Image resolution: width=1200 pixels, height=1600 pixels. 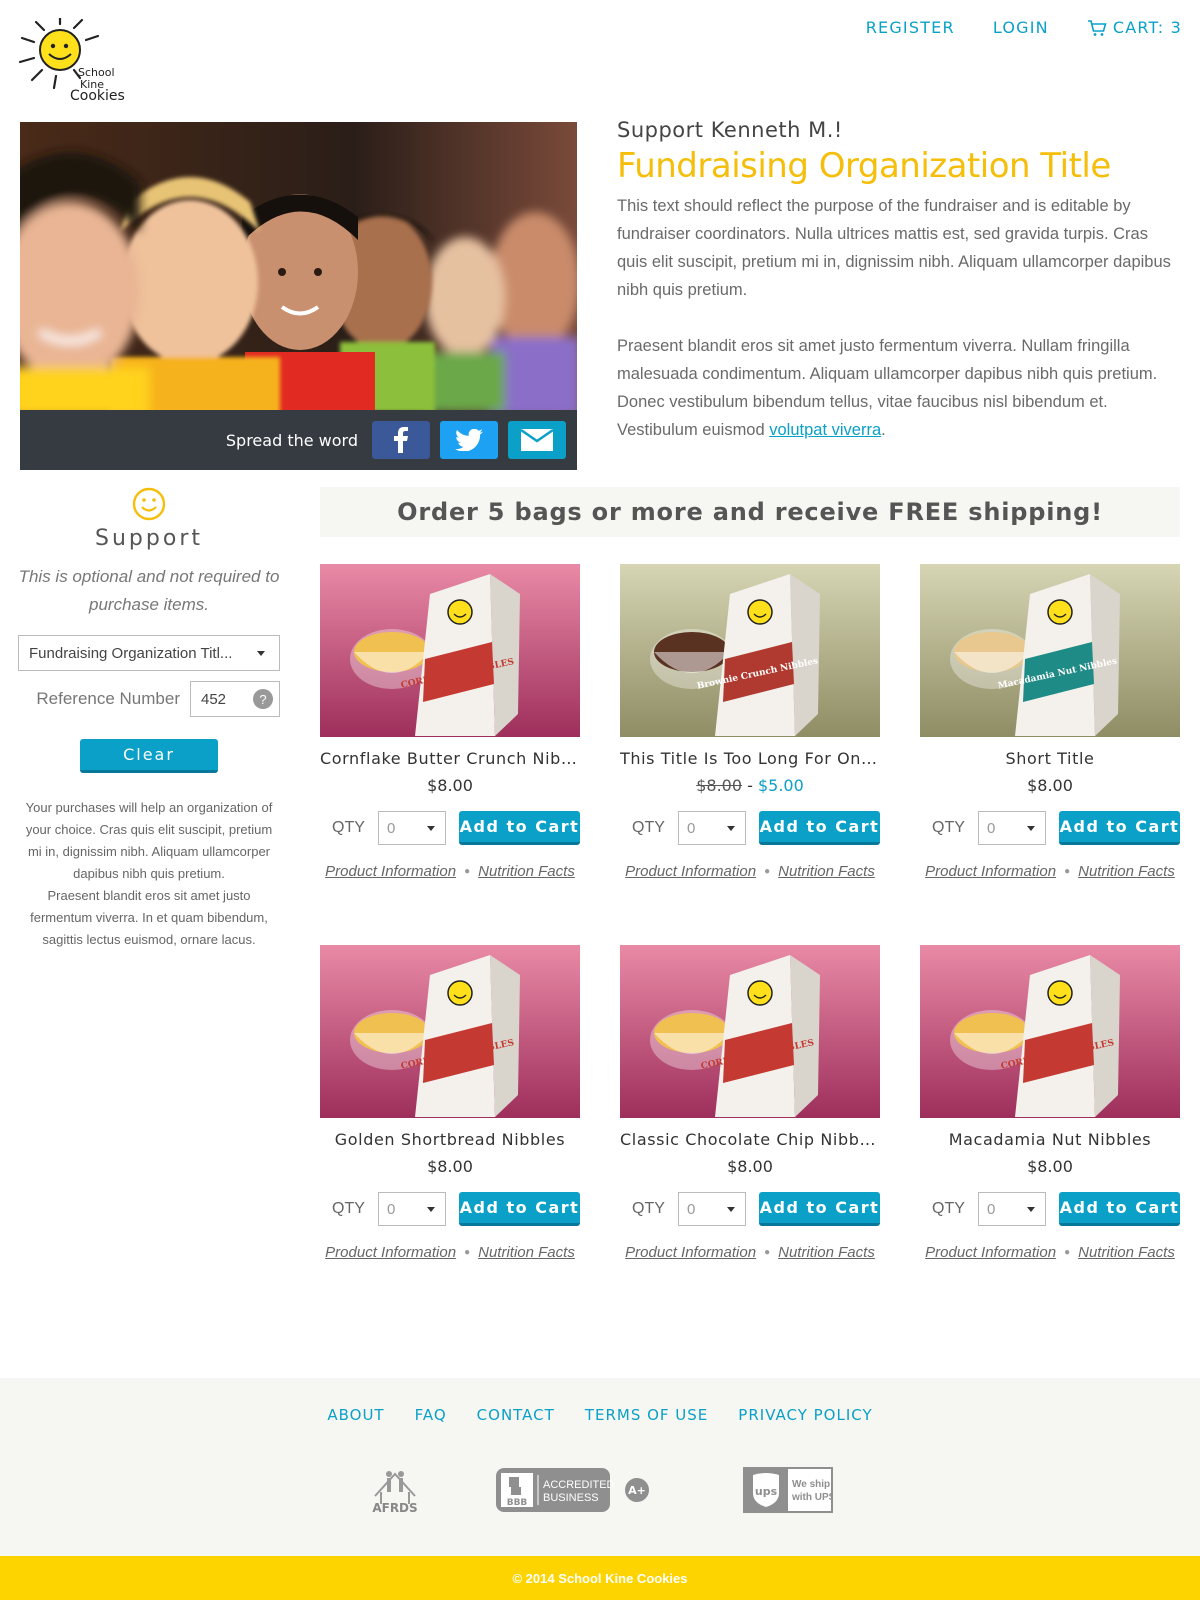 What do you see at coordinates (600, 1578) in the screenshot?
I see `copyright: © 2014 School Kine Cookies` at bounding box center [600, 1578].